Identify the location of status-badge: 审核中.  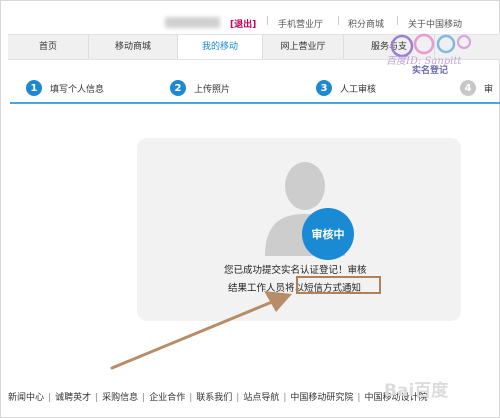
(328, 234).